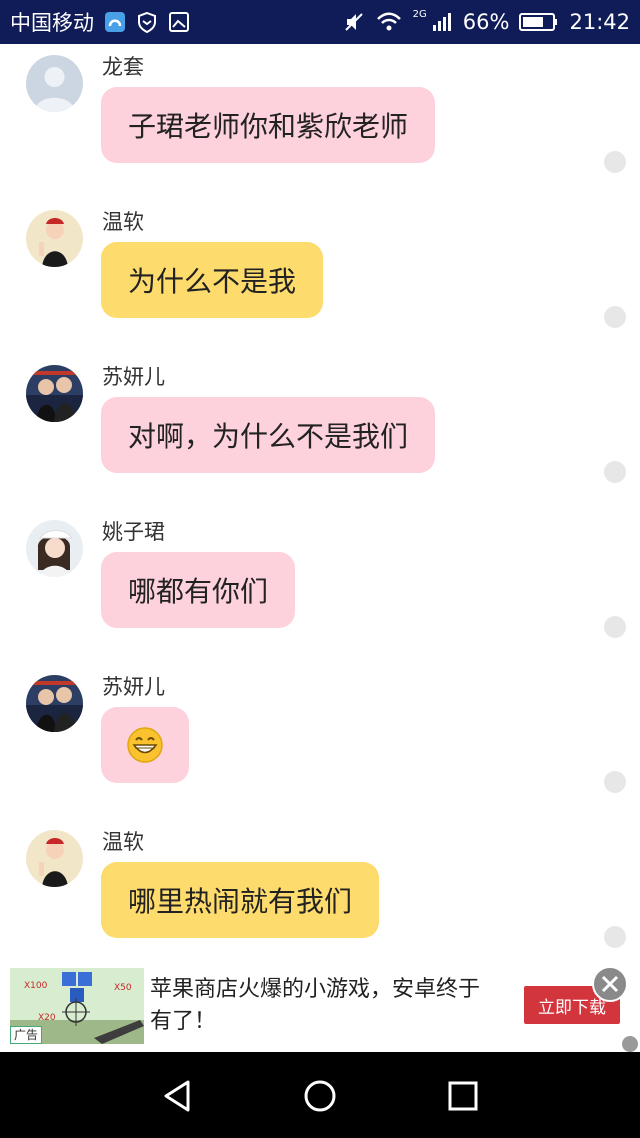 This screenshot has width=640, height=1138. Describe the element at coordinates (36, 986) in the screenshot. I see `ad-game-label: X100` at that location.